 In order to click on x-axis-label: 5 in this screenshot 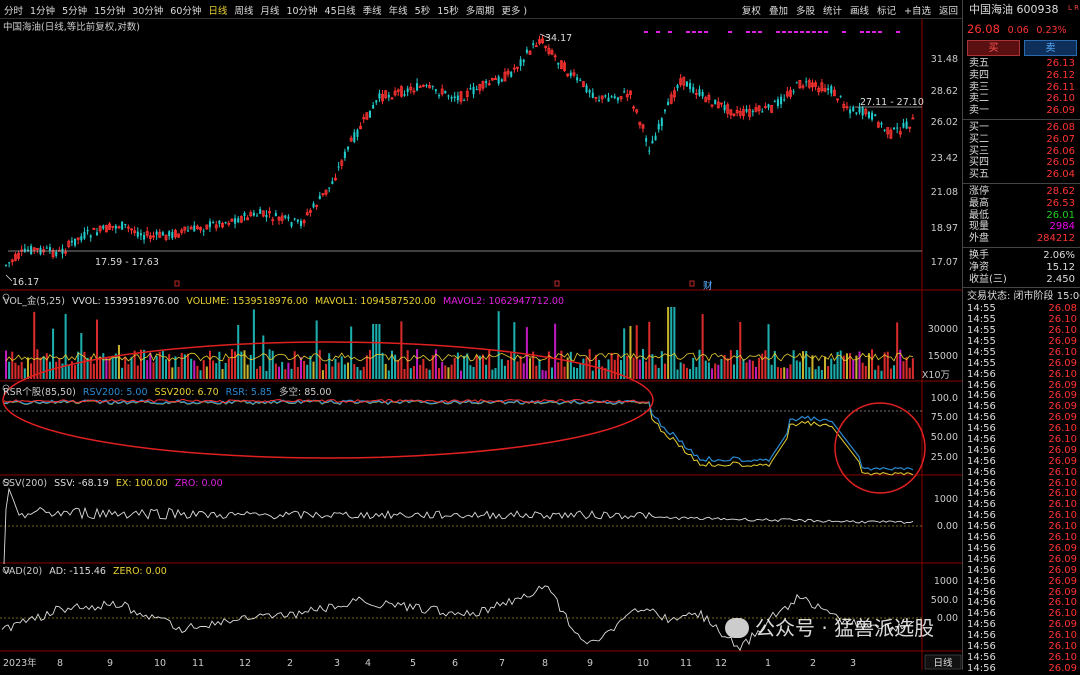, I will do `click(413, 663)`.